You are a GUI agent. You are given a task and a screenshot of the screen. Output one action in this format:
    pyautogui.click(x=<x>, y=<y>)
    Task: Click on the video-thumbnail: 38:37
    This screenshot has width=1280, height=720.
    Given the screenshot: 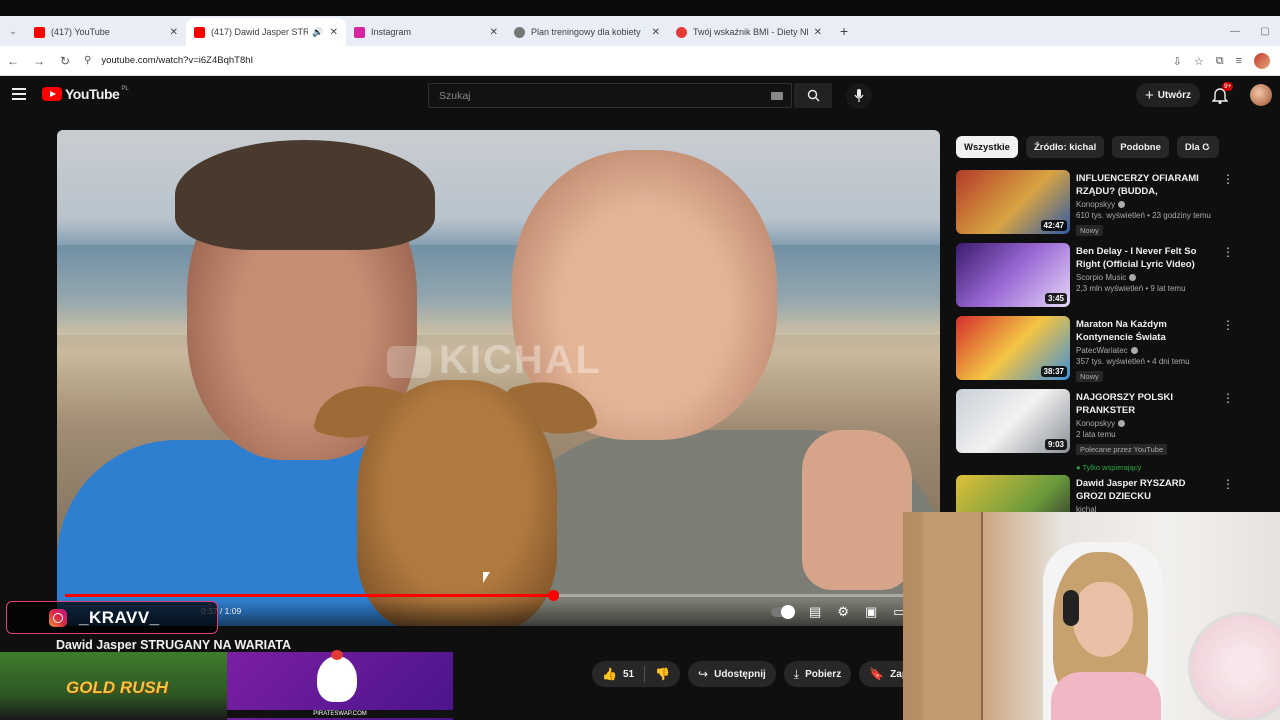 What is the action you would take?
    pyautogui.click(x=1013, y=348)
    